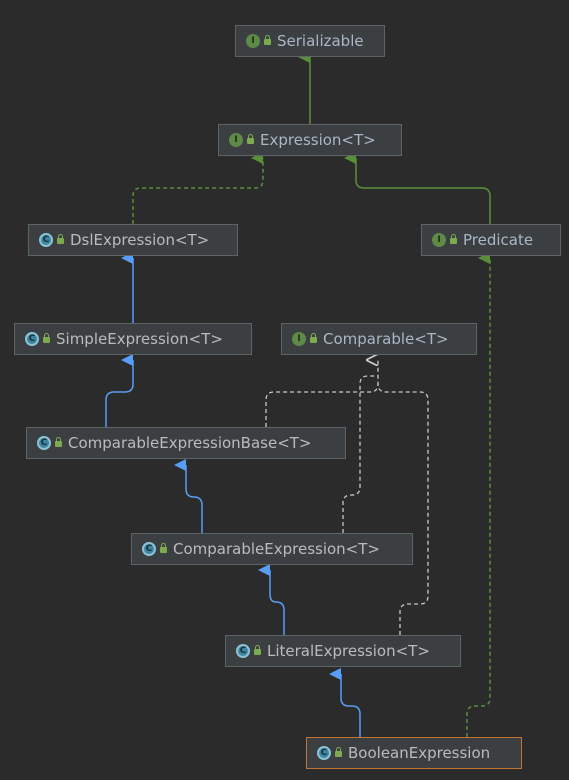  I want to click on node-predicate: I Predicate, so click(491, 240).